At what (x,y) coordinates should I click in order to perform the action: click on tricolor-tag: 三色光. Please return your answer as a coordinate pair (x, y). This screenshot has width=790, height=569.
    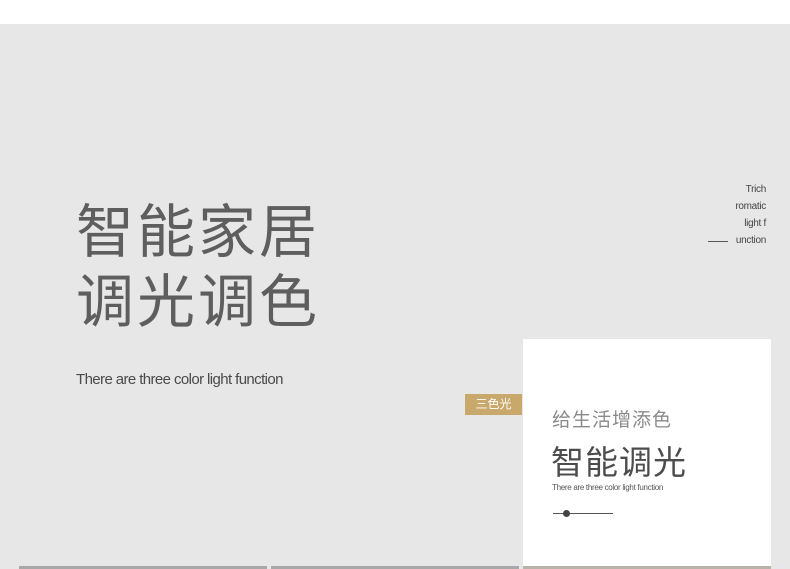
    Looking at the image, I should click on (493, 404).